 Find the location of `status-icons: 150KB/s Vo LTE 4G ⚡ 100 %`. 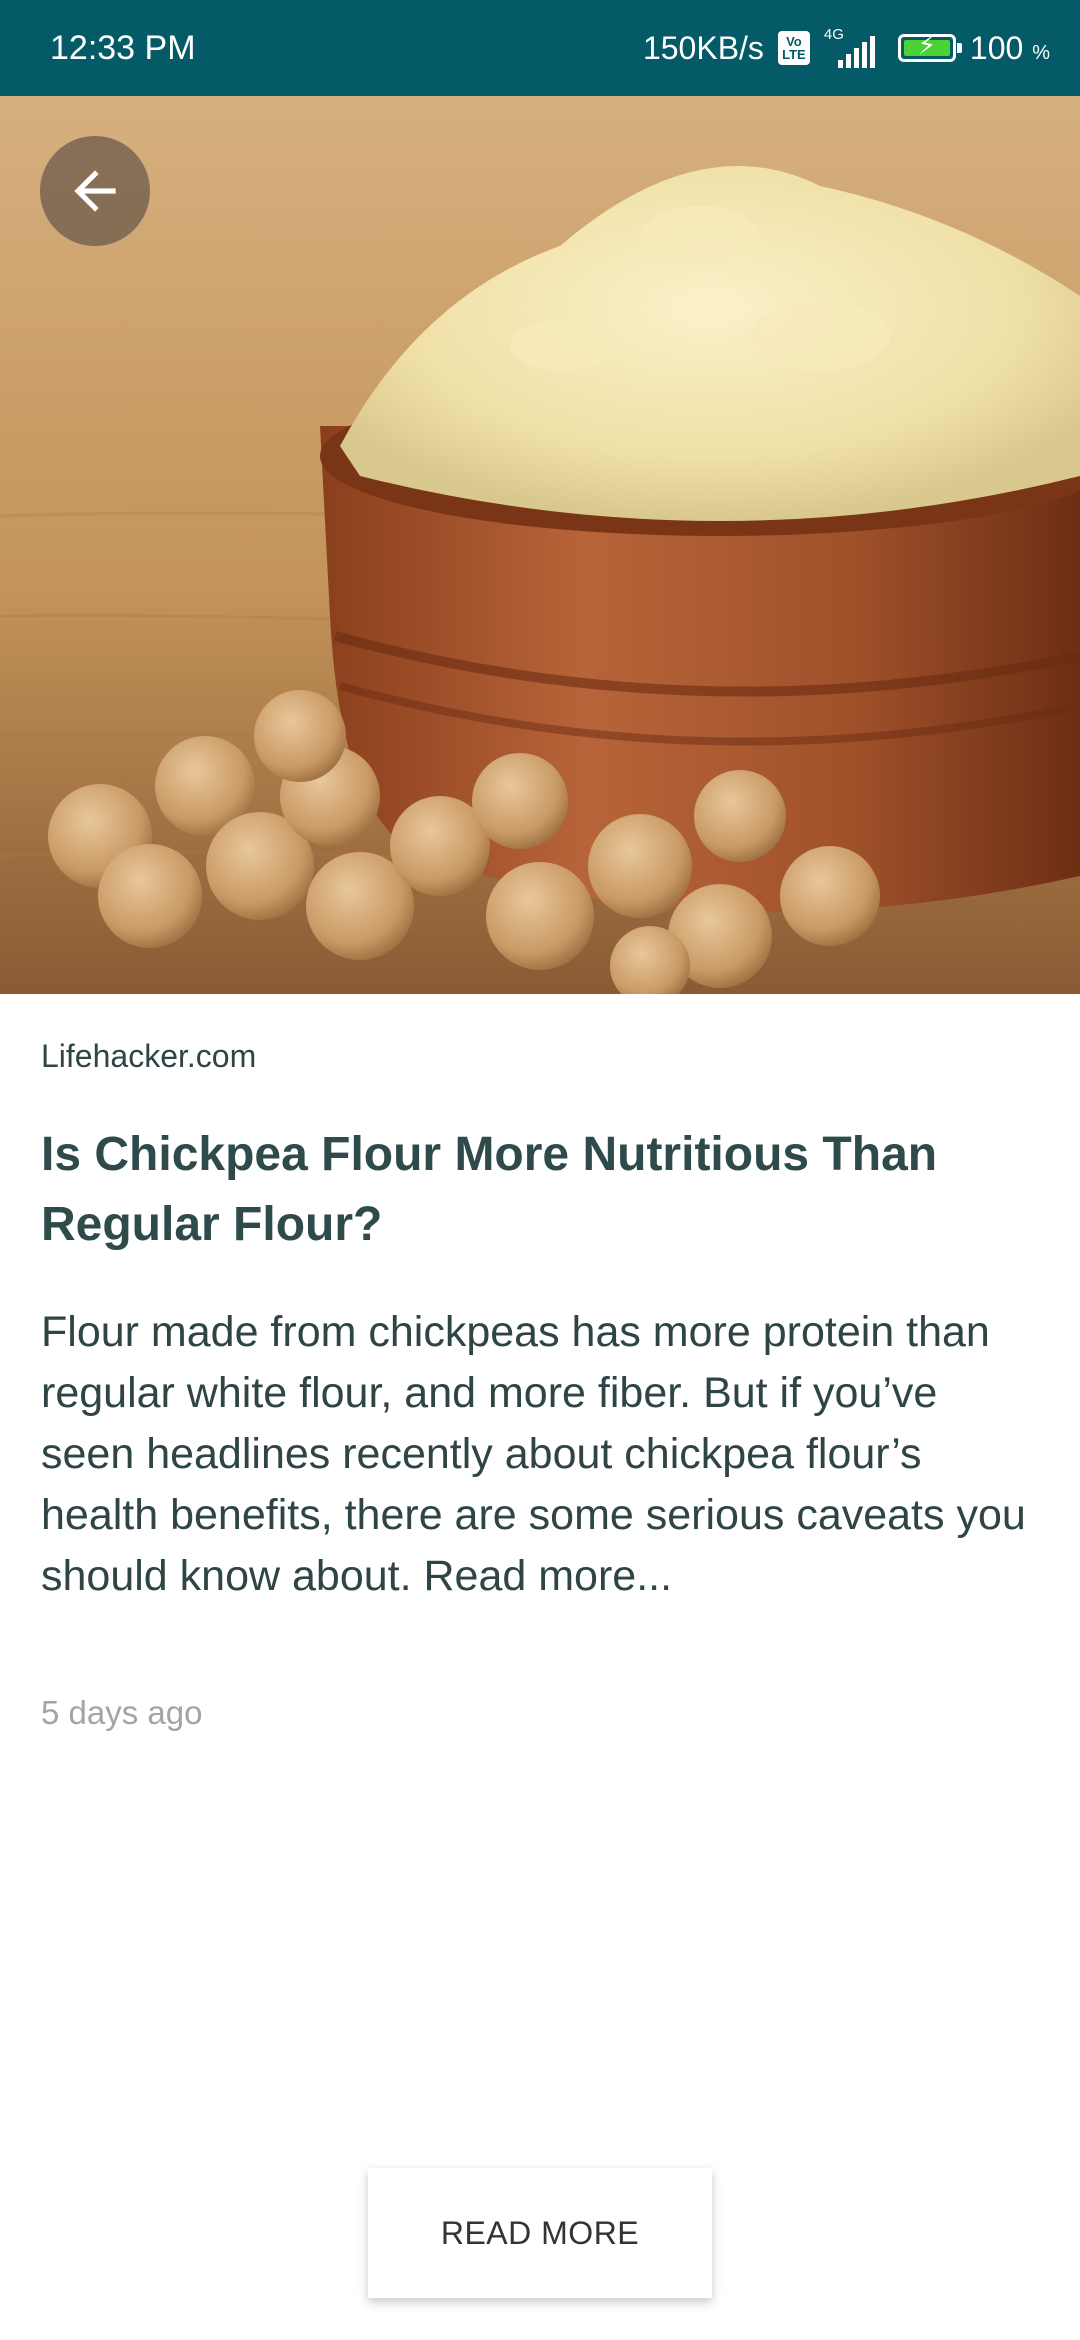

status-icons: 150KB/s Vo LTE 4G ⚡ 100 % is located at coordinates (846, 48).